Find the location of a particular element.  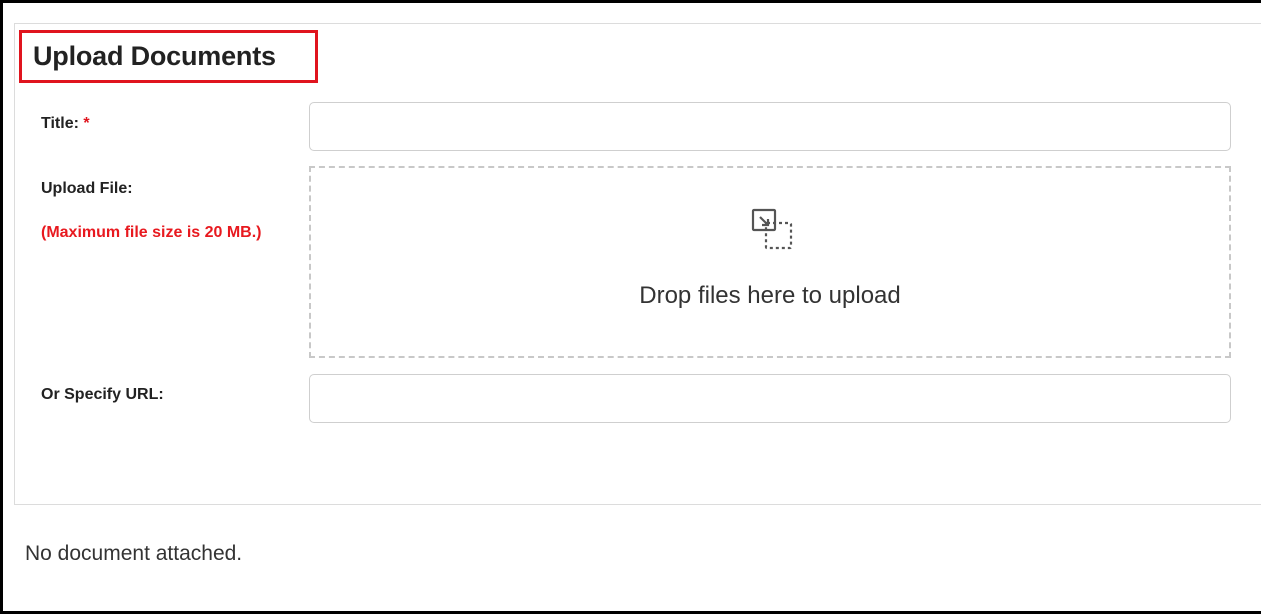

attachment-status: No document attached. is located at coordinates (134, 553).